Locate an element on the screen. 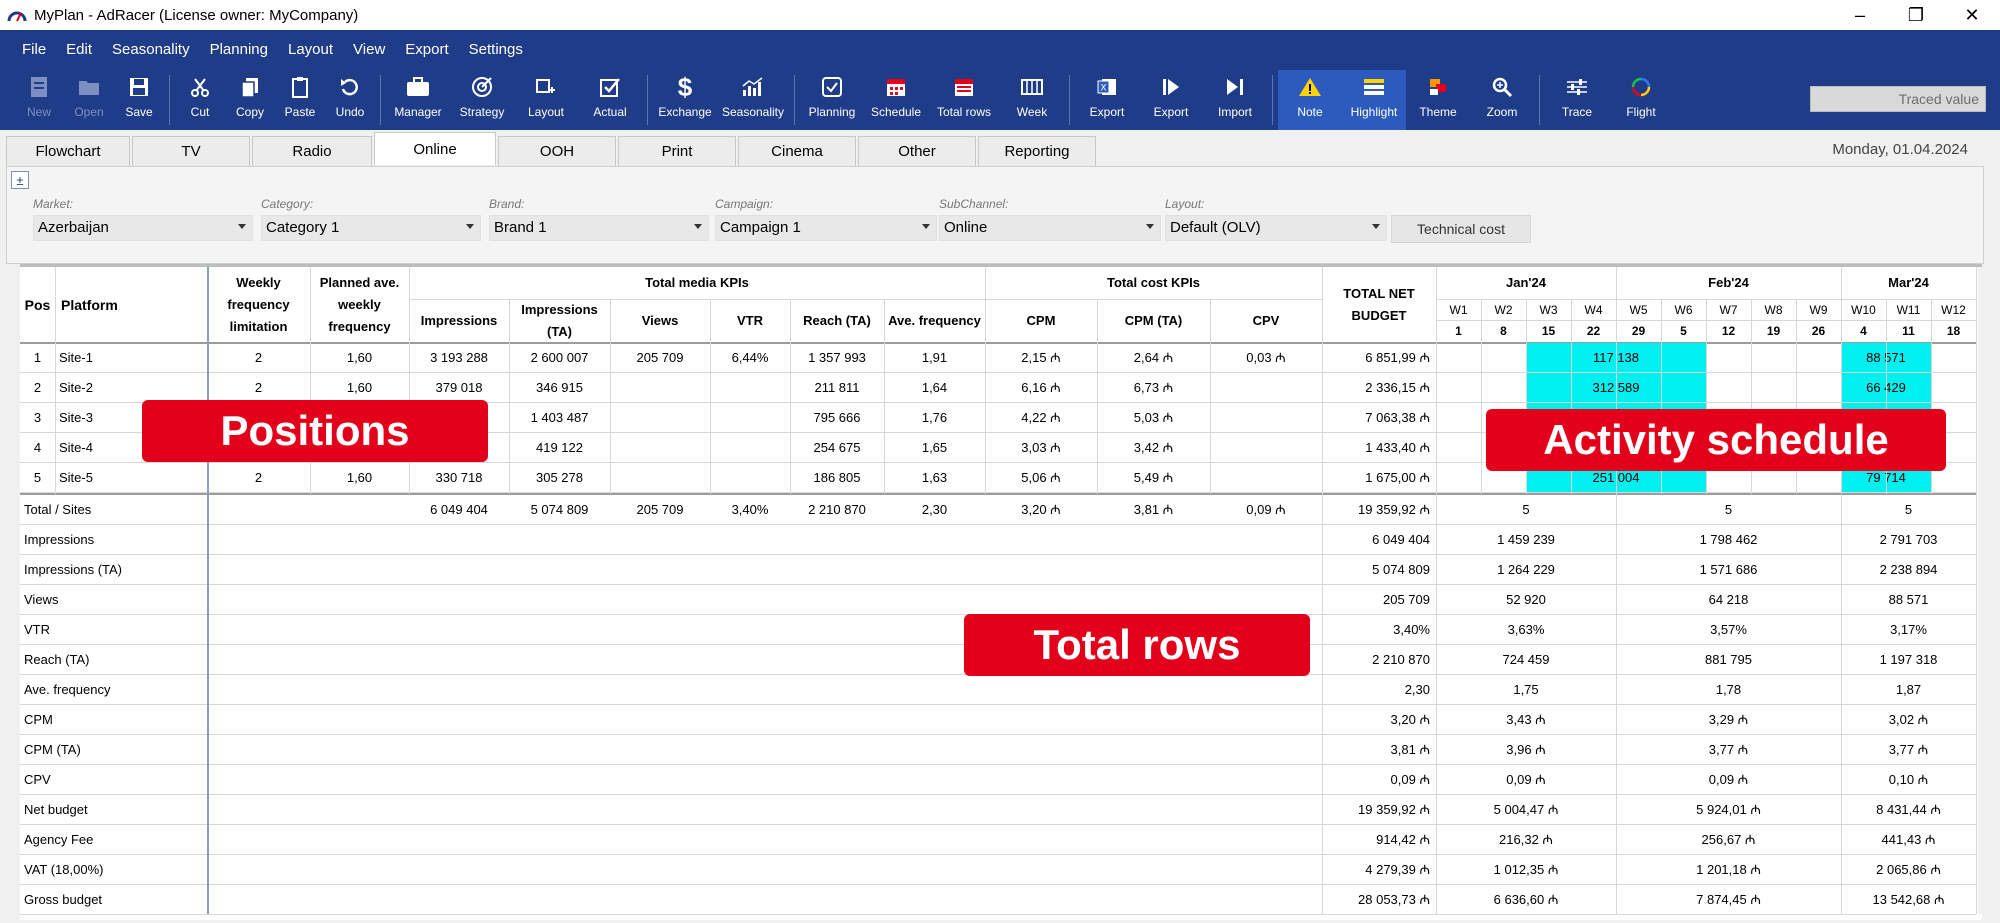 This screenshot has width=2000, height=923. expand-toggle-button: ± is located at coordinates (20, 180).